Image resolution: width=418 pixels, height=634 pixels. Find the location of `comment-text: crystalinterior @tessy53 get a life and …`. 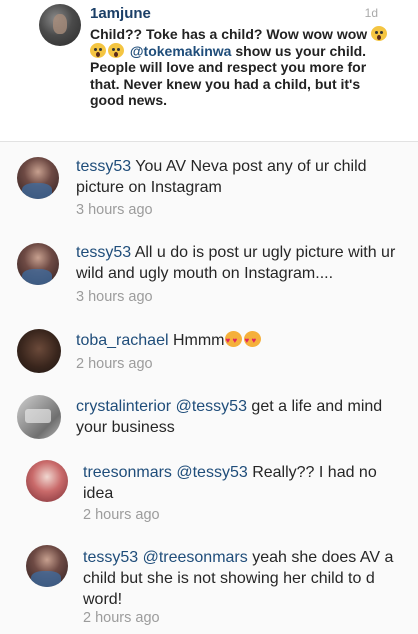

comment-text: crystalinterior @tessy53 get a life and … is located at coordinates (241, 417).